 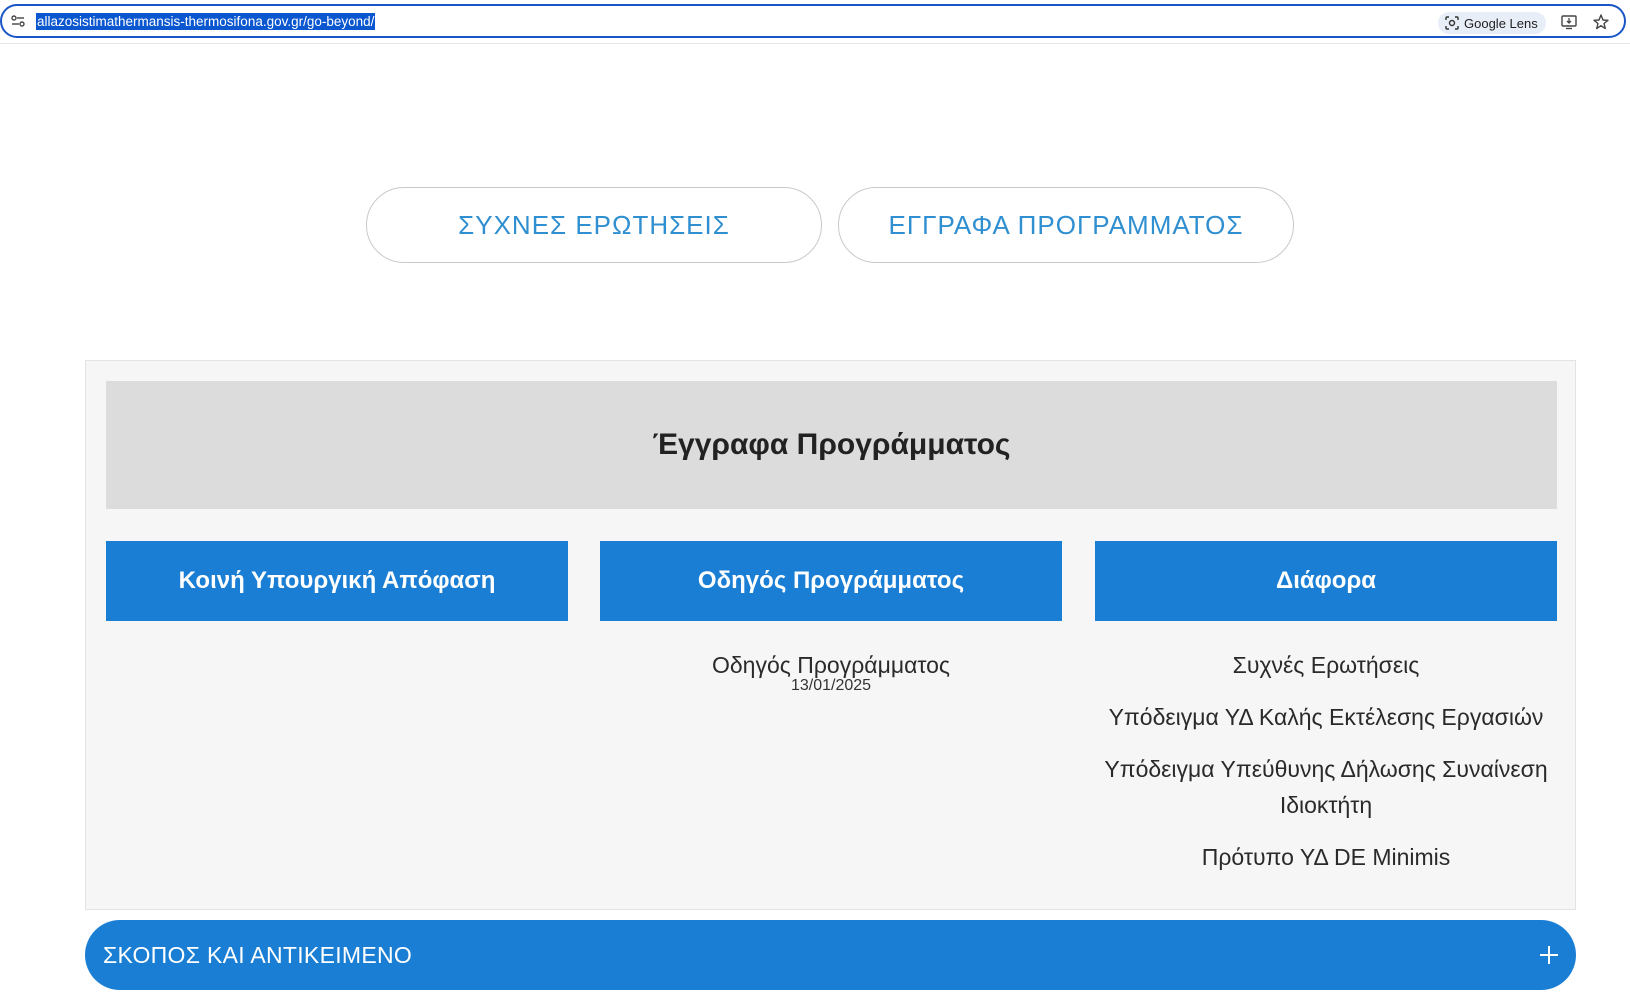 I want to click on install-app-icon, so click(x=1569, y=22).